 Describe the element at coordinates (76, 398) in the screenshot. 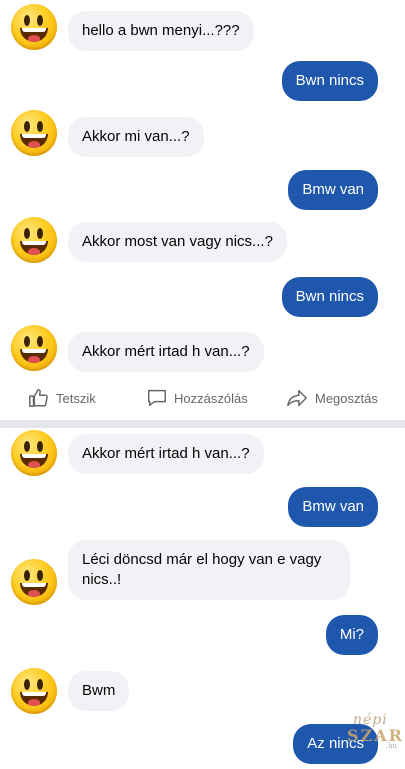

I see `like-label: Tetszik` at that location.